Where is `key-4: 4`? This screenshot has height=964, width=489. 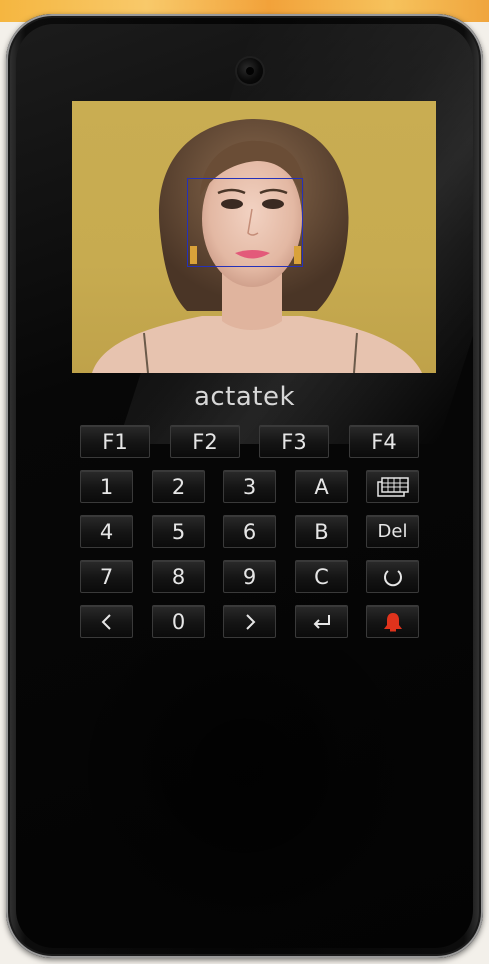
key-4: 4 is located at coordinates (106, 531).